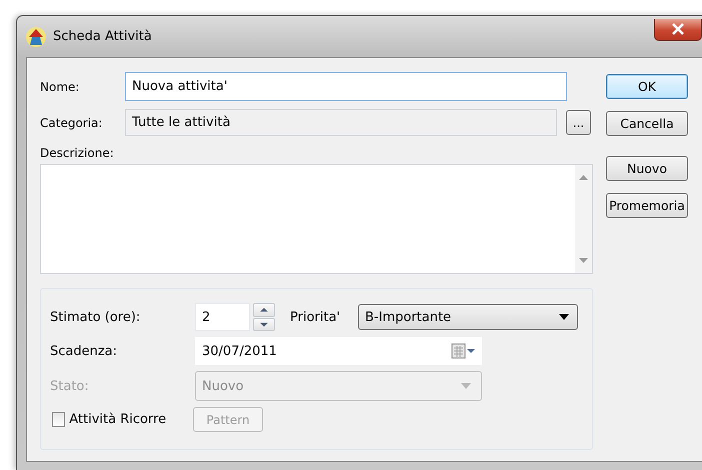  Describe the element at coordinates (222, 317) in the screenshot. I see `estimate-field: 2` at that location.